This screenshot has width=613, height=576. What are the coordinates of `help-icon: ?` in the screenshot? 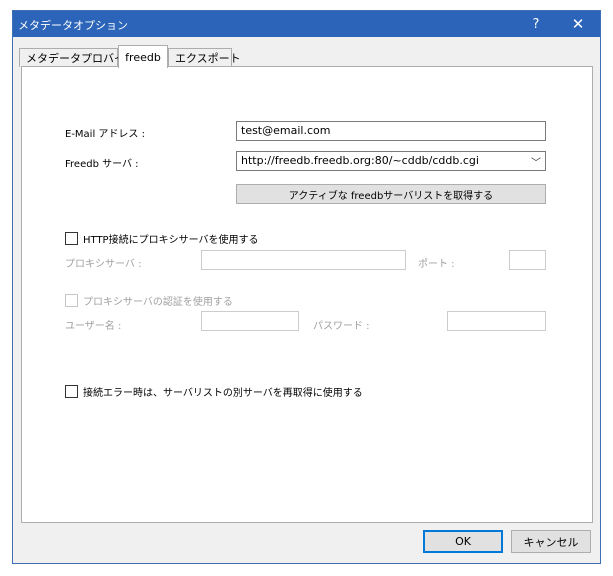 It's located at (536, 24).